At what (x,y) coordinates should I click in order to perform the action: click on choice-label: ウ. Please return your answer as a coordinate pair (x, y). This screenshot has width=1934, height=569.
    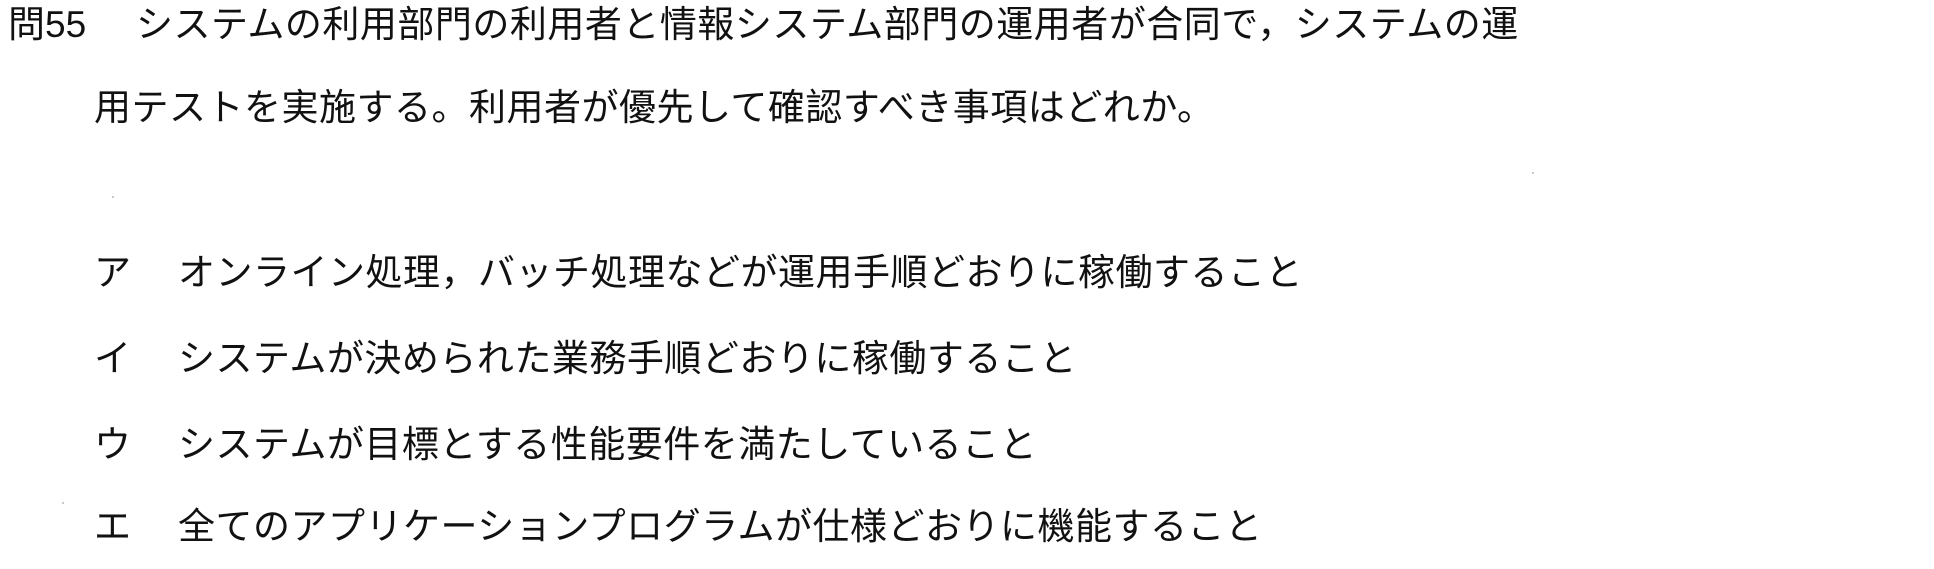
    Looking at the image, I should click on (113, 444).